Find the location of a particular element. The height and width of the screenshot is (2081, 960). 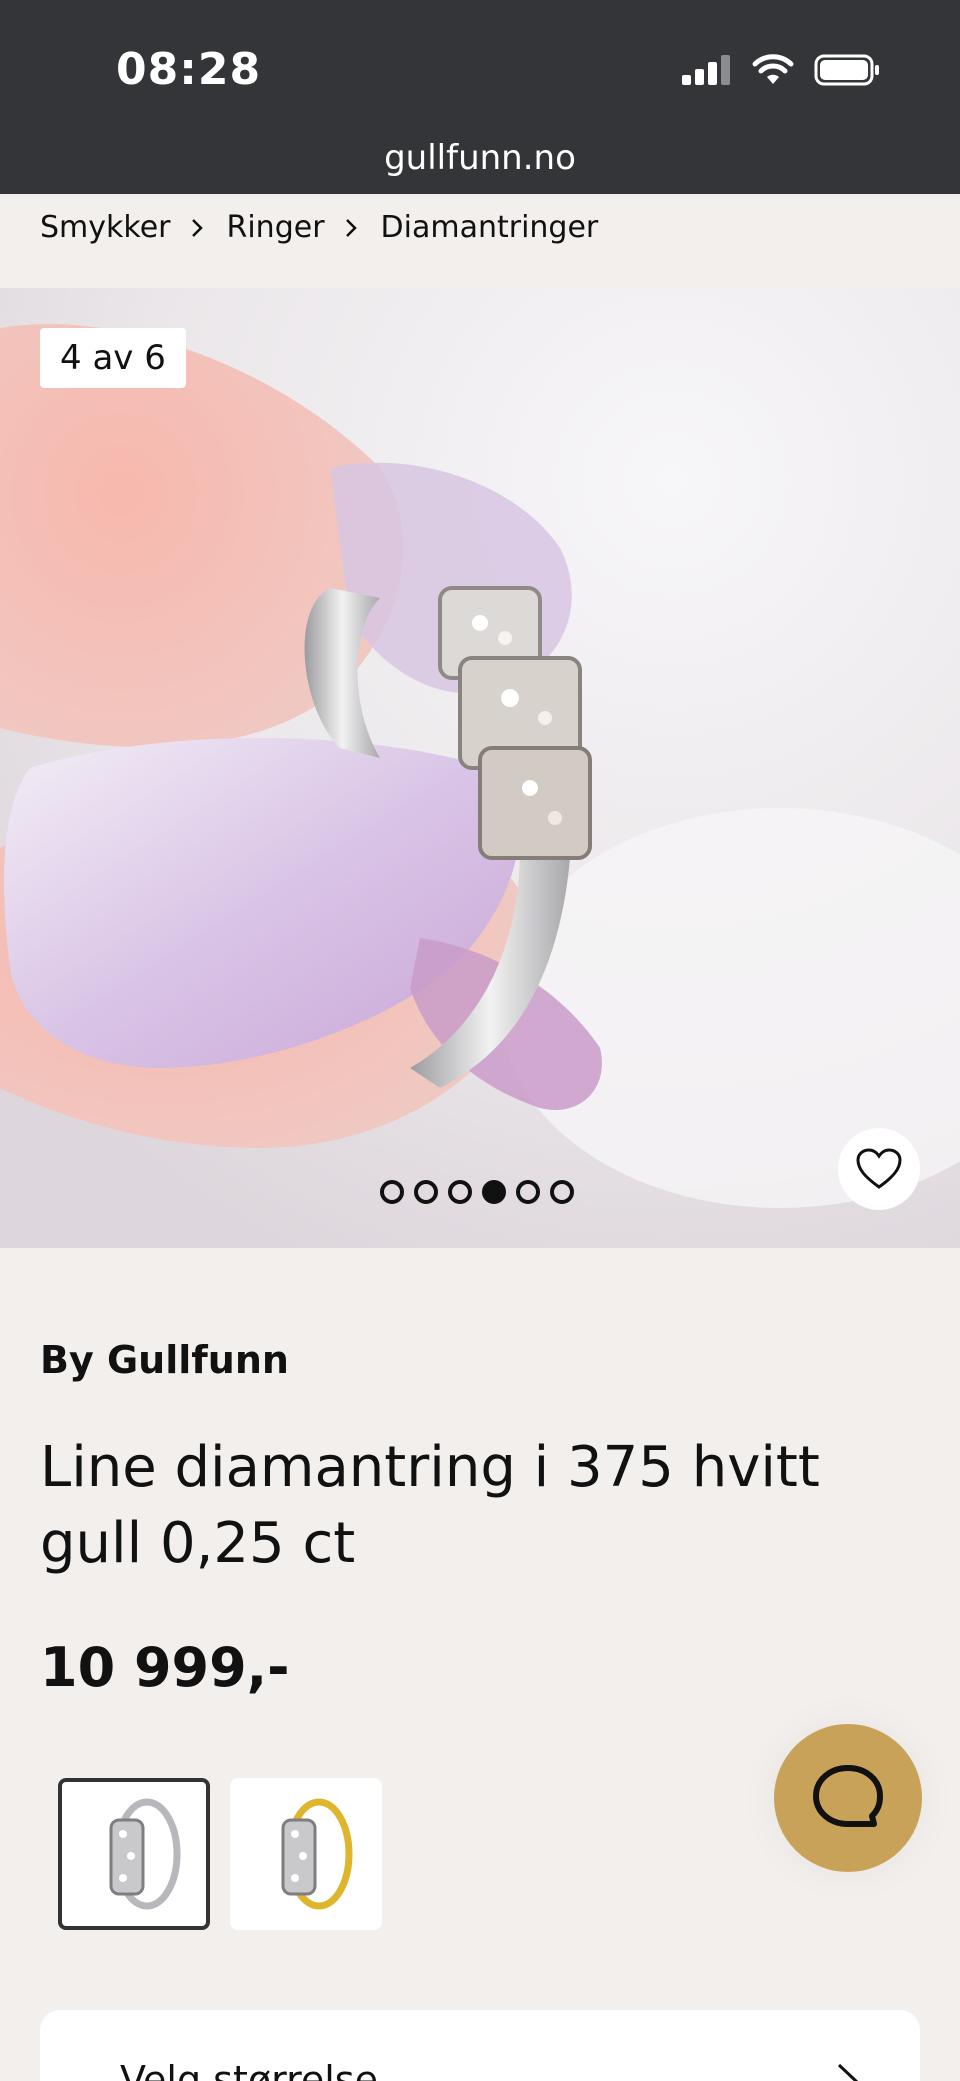

chat-bubble-icon is located at coordinates (848, 1796).